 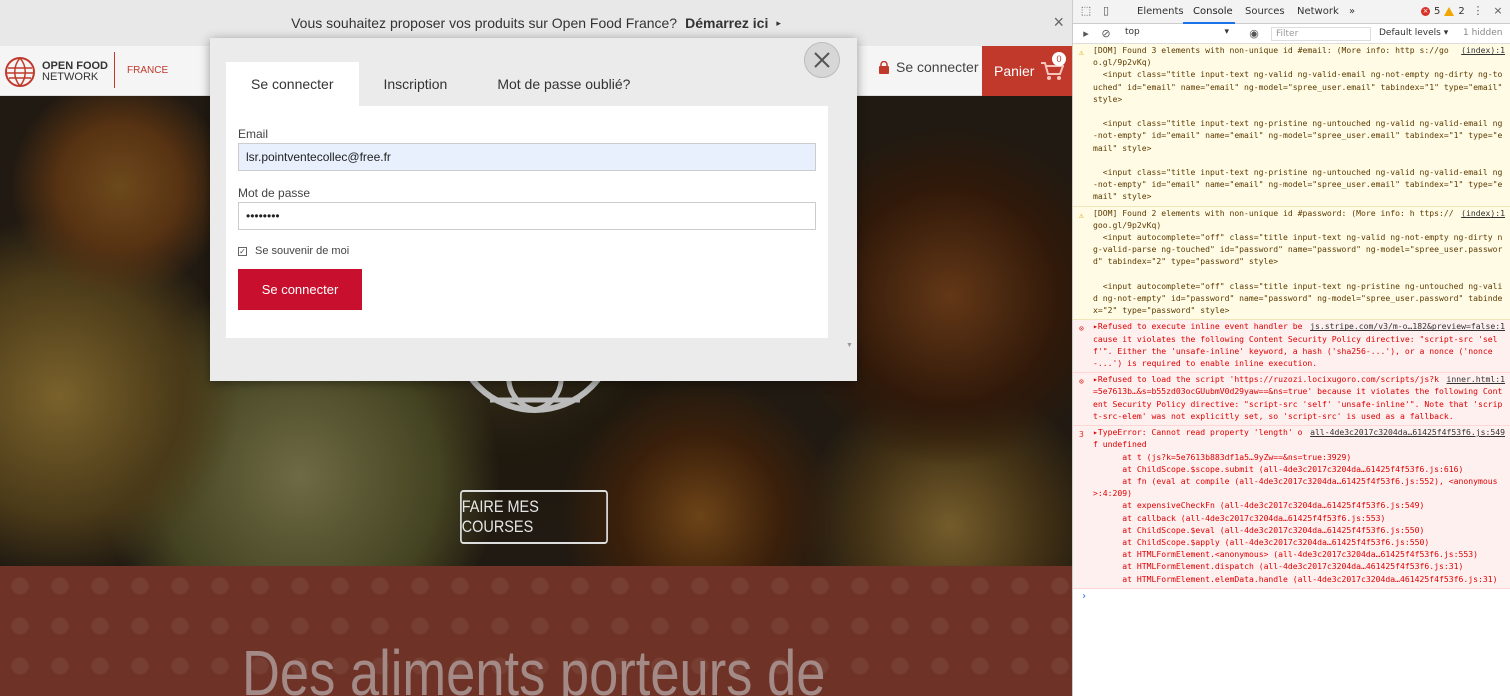 I want to click on tagline-heading: Des aliments porteurs de, so click(x=534, y=666).